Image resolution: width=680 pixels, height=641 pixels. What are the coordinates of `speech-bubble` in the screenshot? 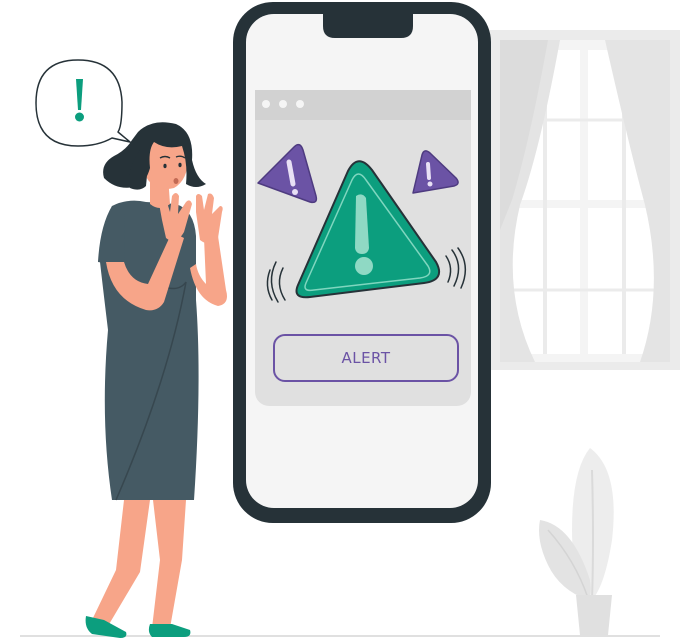 It's located at (83, 103).